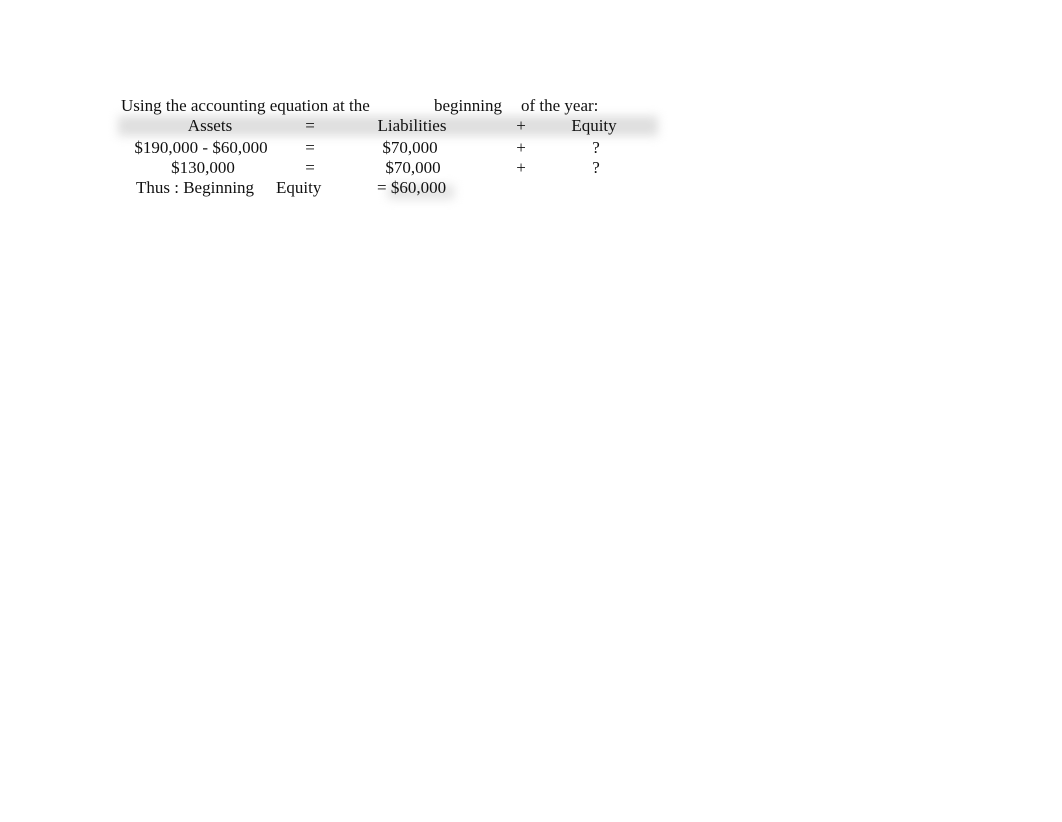 The image size is (1062, 822). What do you see at coordinates (412, 125) in the screenshot?
I see `header-liabilities: Liabilities` at bounding box center [412, 125].